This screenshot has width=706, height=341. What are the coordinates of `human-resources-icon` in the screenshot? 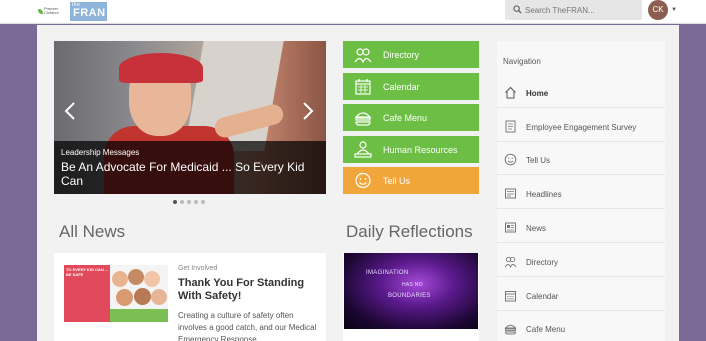 It's located at (363, 149).